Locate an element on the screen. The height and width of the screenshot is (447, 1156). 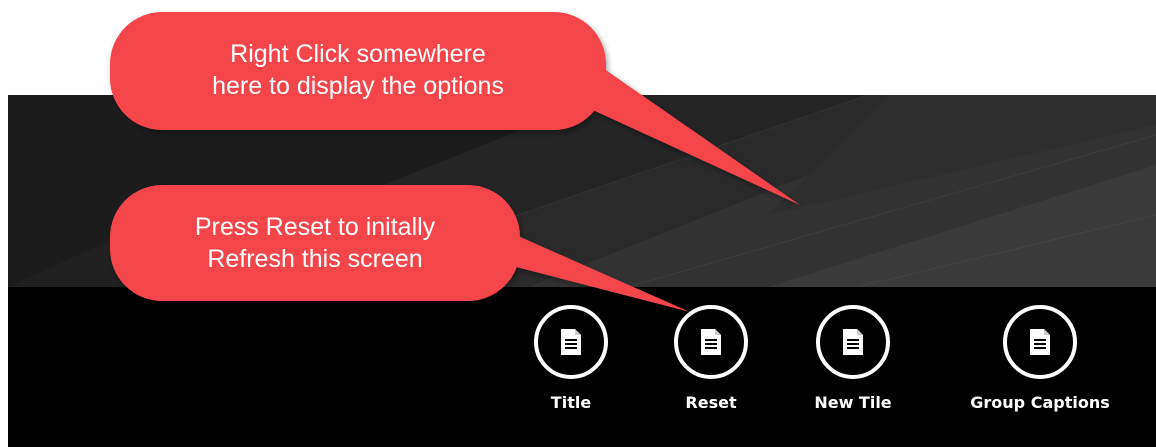
reset-callout-line2: Refresh this screen is located at coordinates (315, 259).